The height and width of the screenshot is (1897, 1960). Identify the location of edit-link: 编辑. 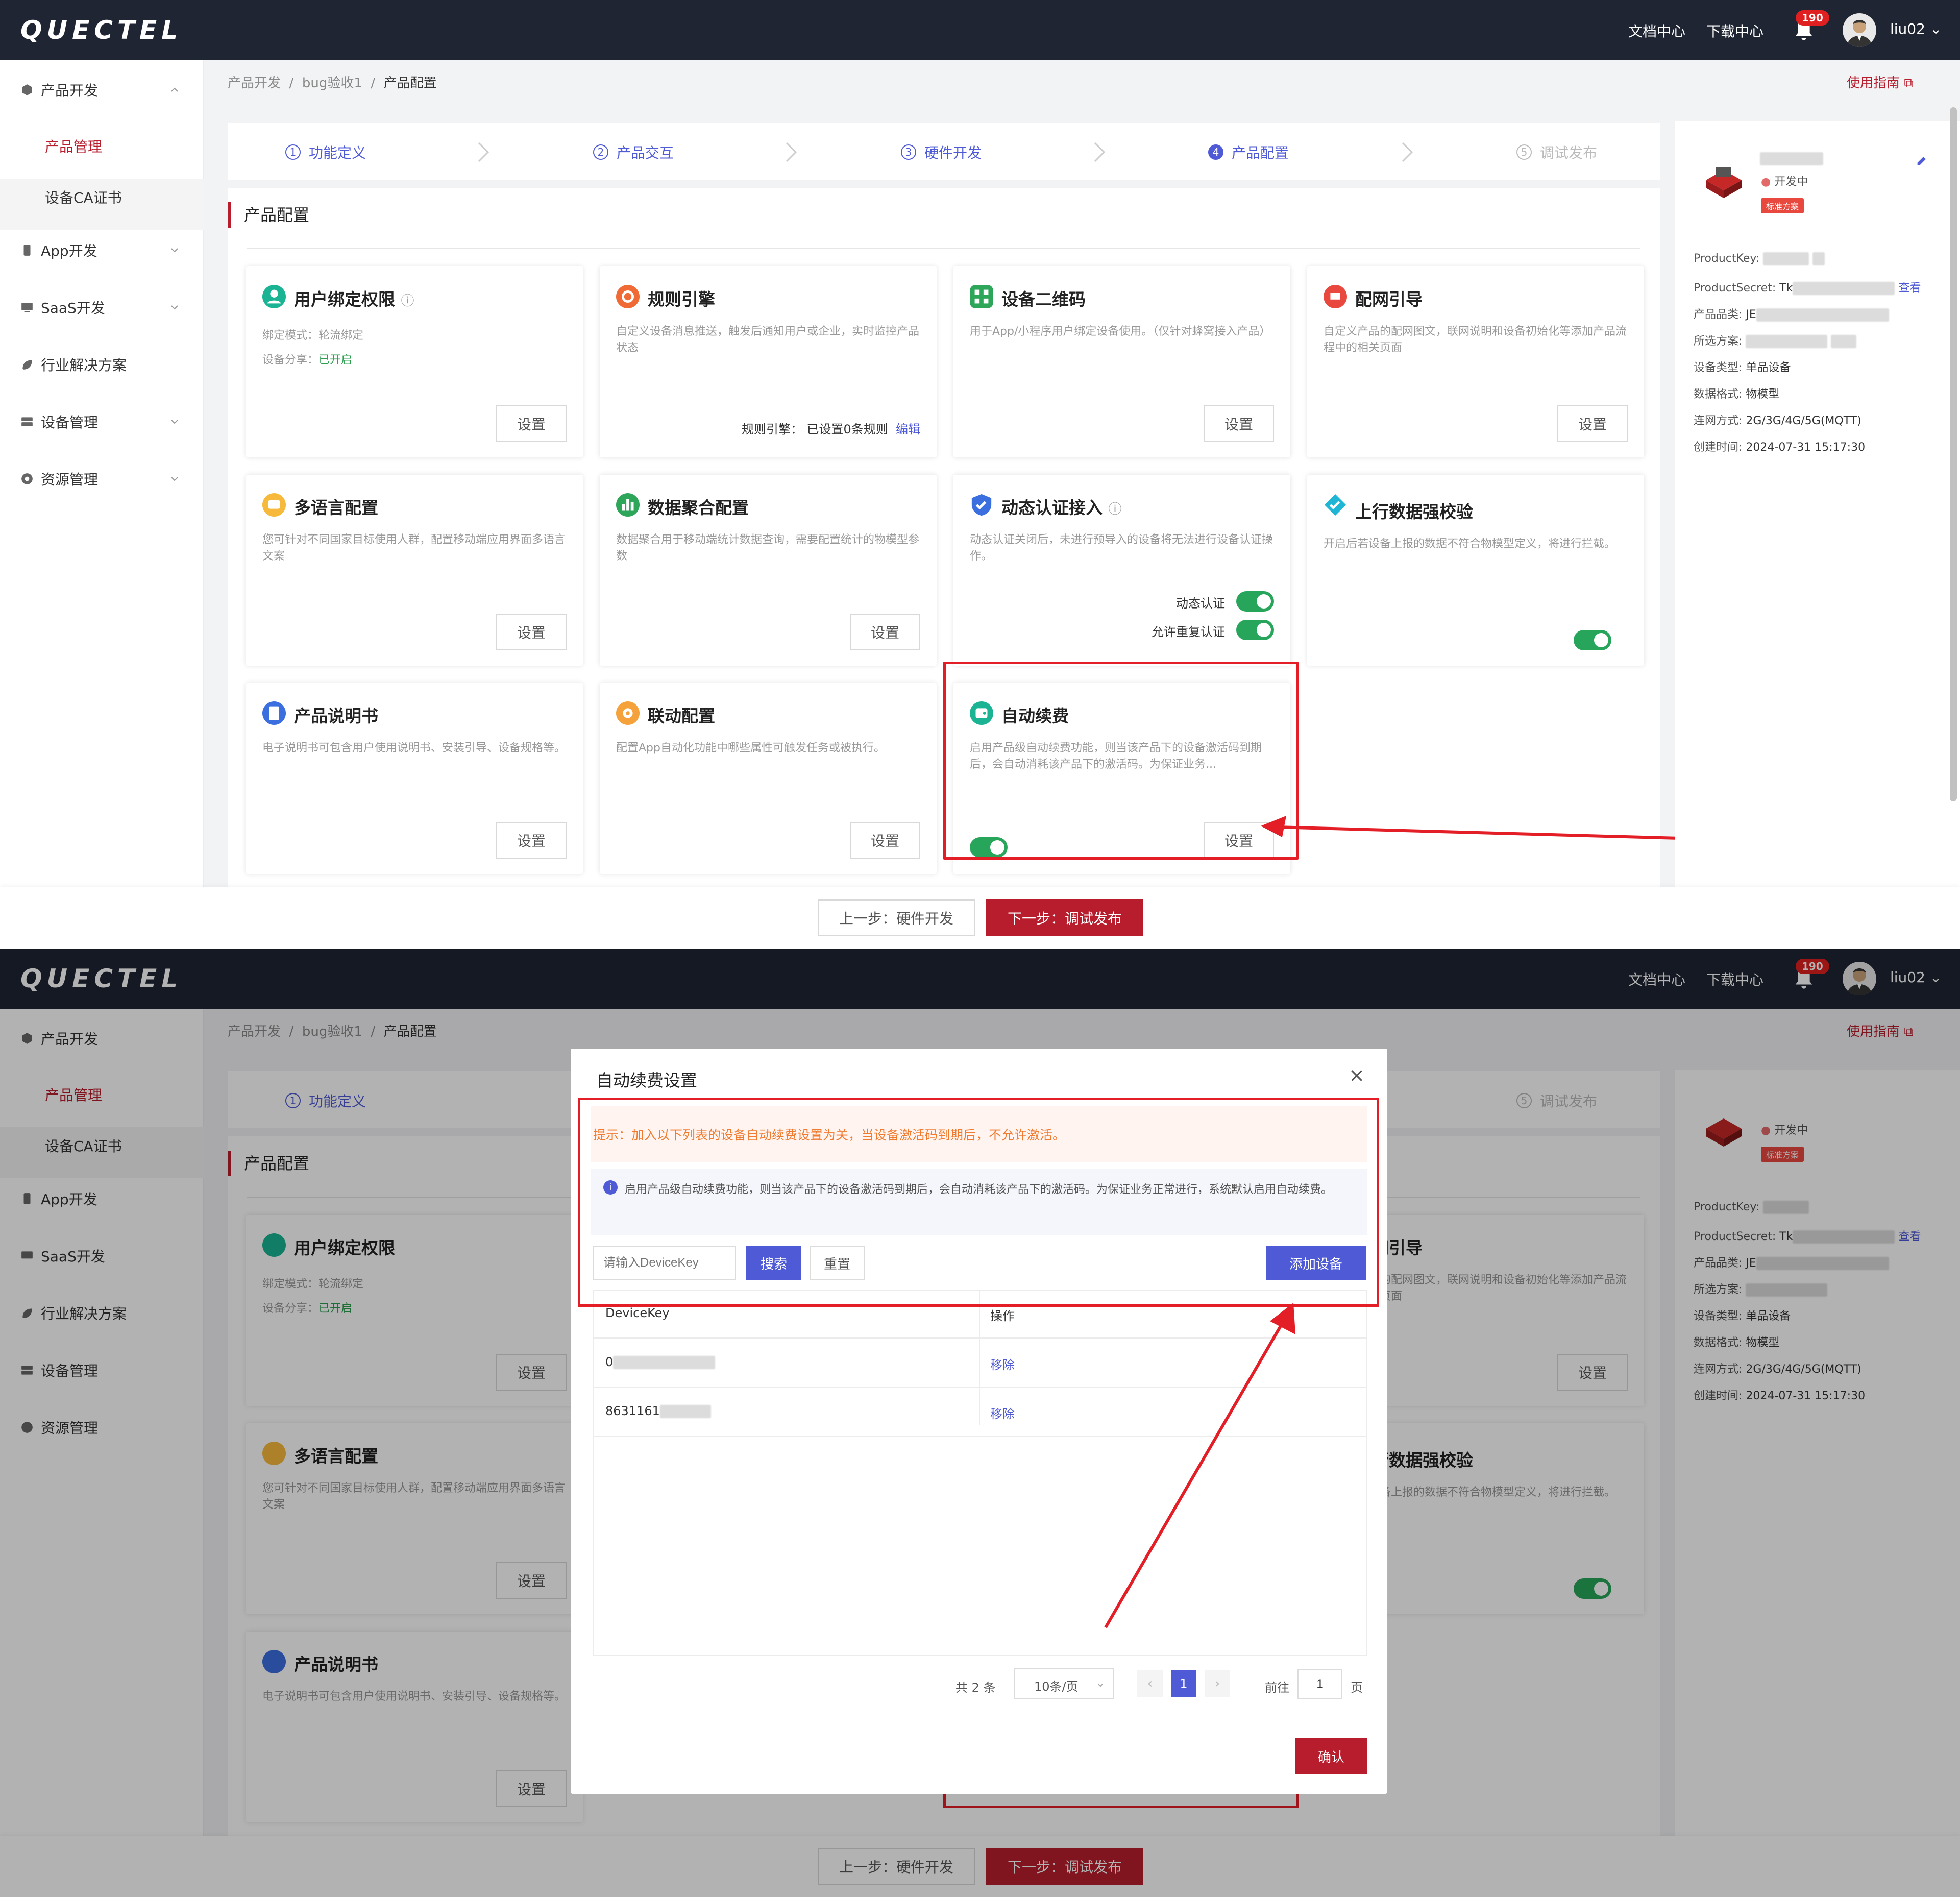
(908, 429).